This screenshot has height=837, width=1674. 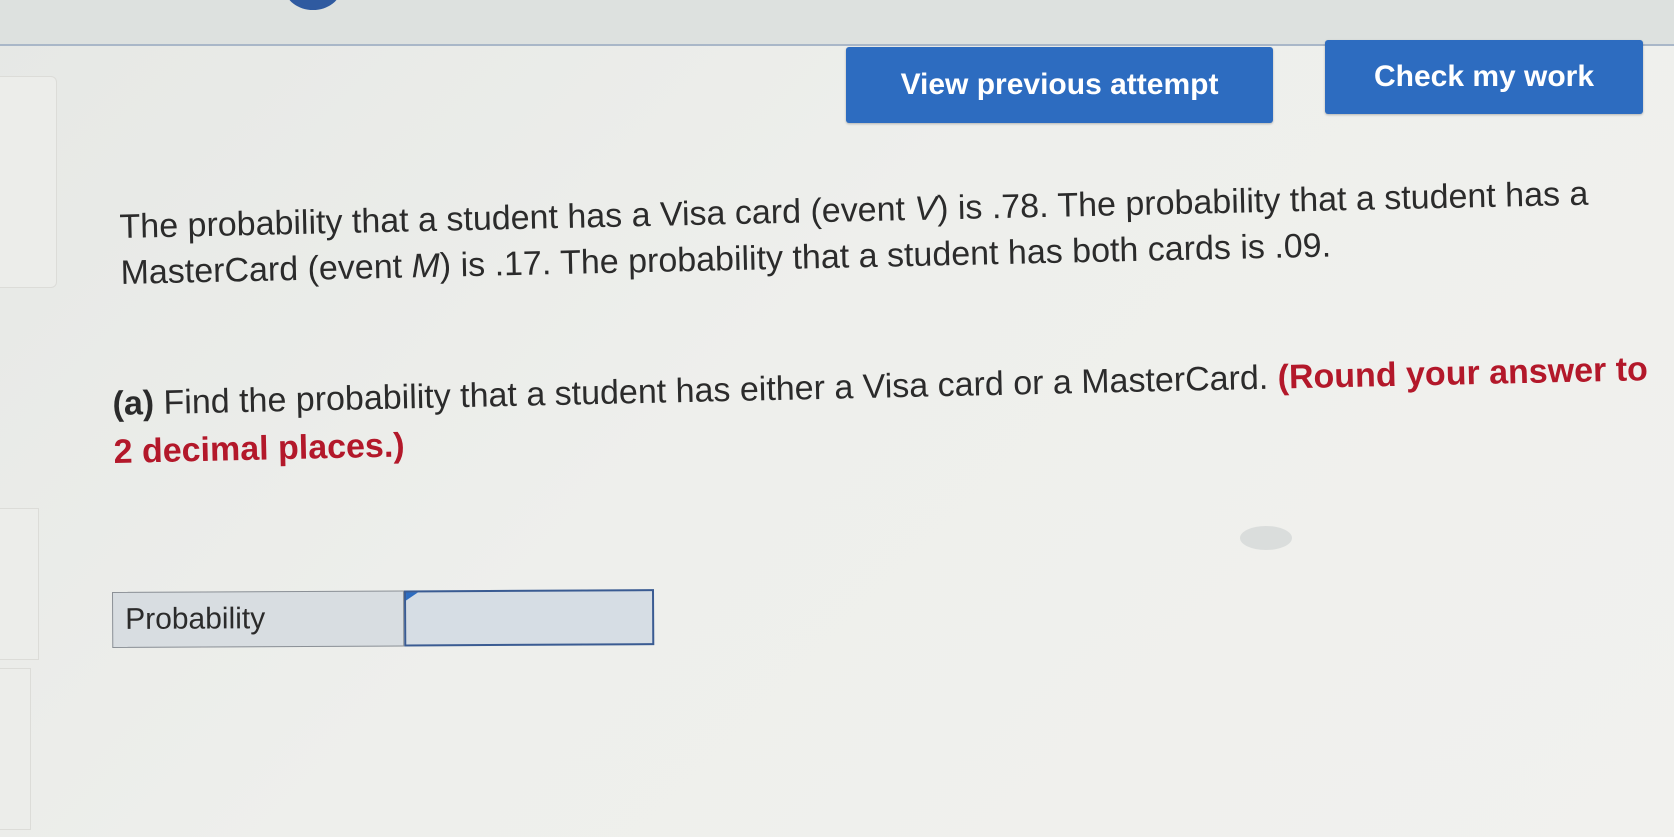 I want to click on probability-input-cell, so click(x=529, y=618).